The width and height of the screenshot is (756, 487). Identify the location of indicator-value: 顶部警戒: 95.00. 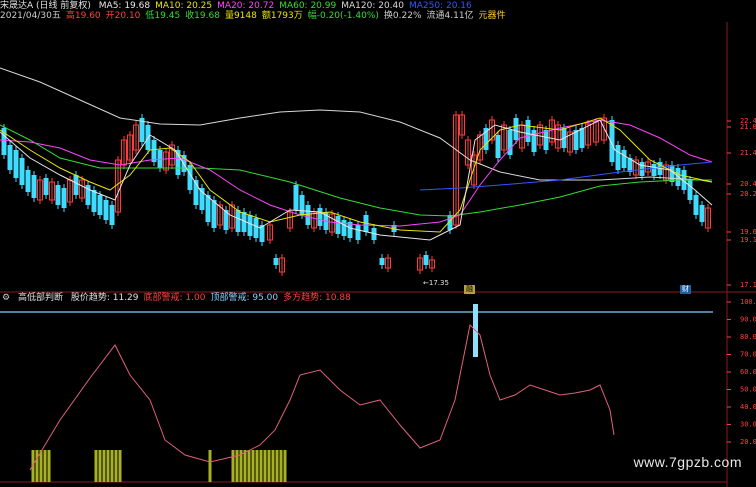
(244, 298).